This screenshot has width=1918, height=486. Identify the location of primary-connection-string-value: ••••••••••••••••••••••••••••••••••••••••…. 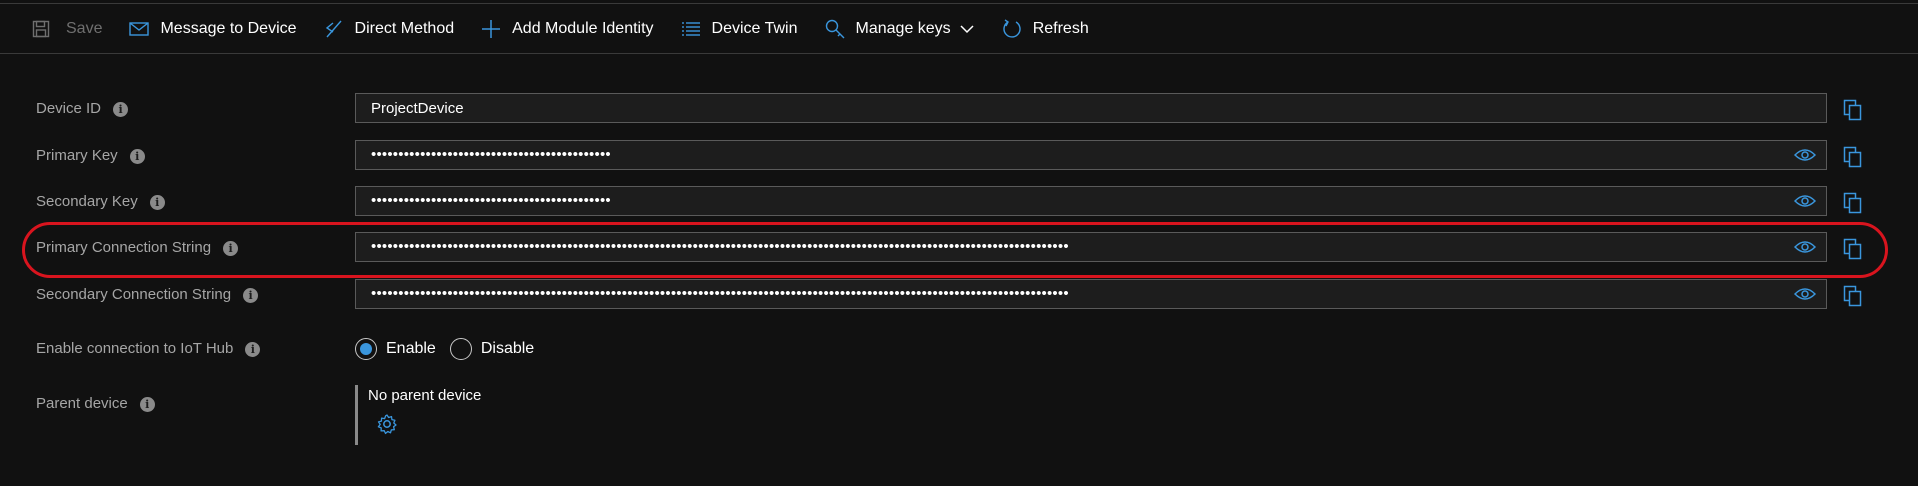
(720, 246).